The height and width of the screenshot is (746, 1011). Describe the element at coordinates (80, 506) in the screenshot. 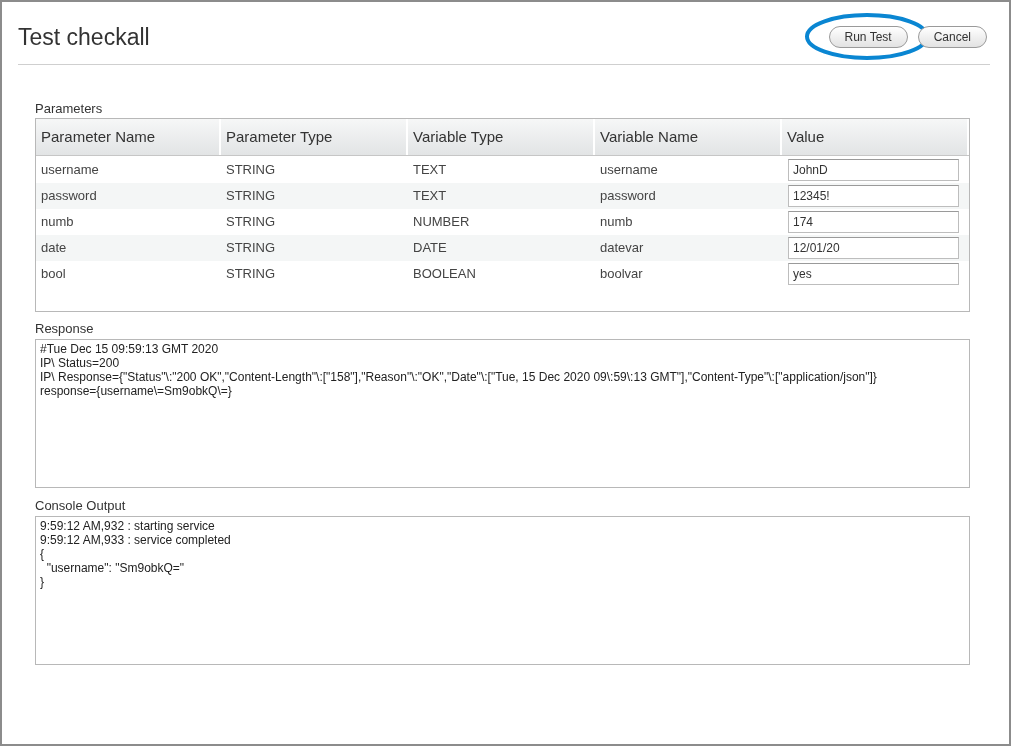

I see `section-label: Console Output` at that location.